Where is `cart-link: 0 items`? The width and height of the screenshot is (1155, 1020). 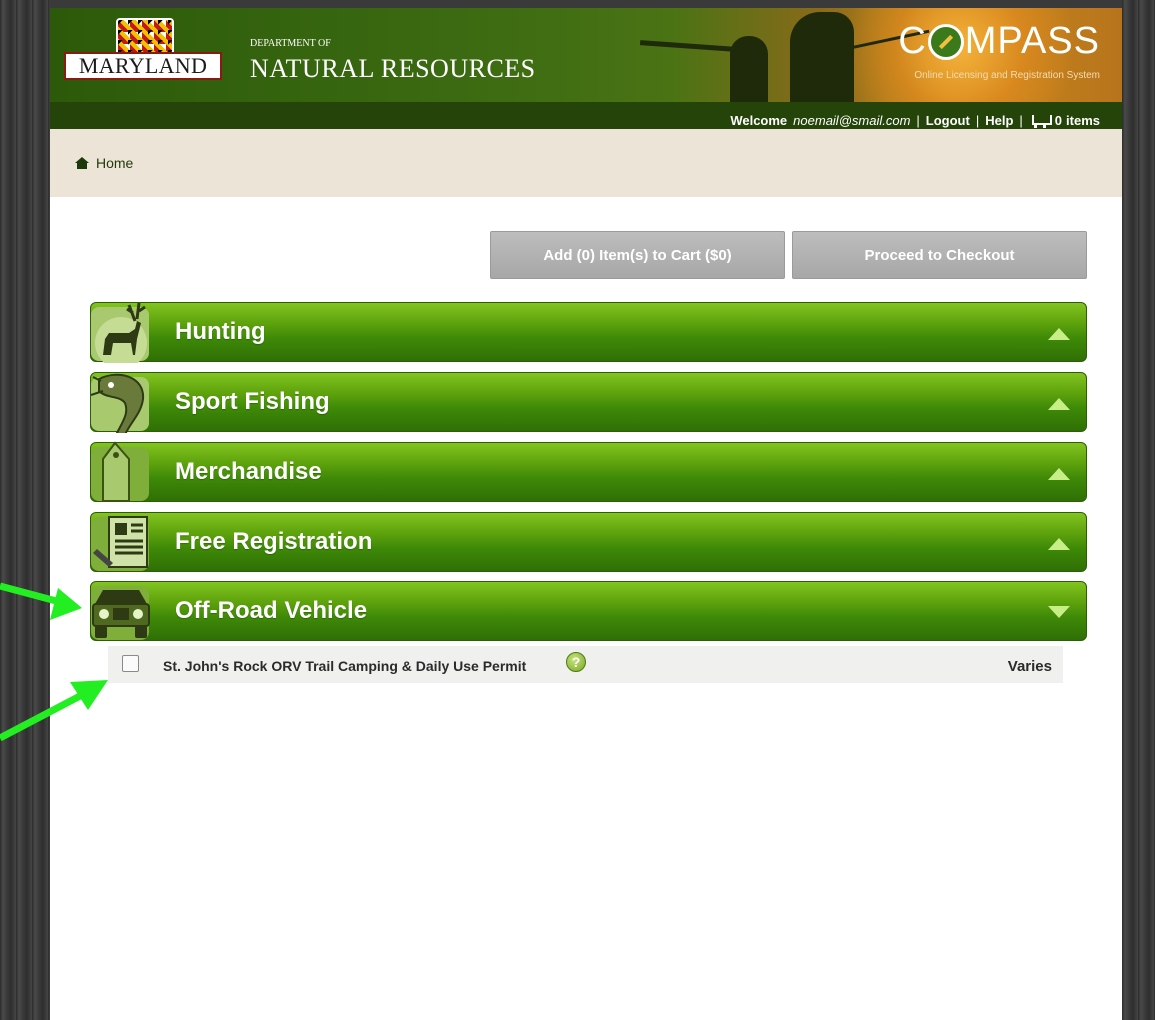 cart-link: 0 items is located at coordinates (1064, 120).